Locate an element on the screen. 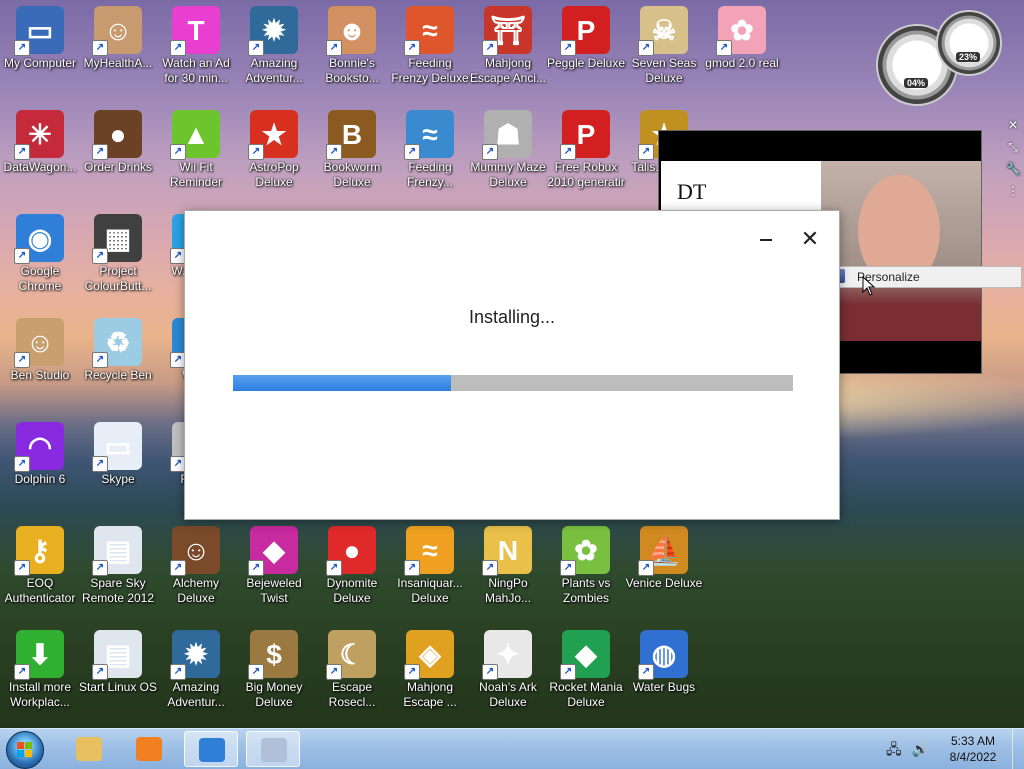 The height and width of the screenshot is (769, 1024). progress-fill is located at coordinates (342, 383).